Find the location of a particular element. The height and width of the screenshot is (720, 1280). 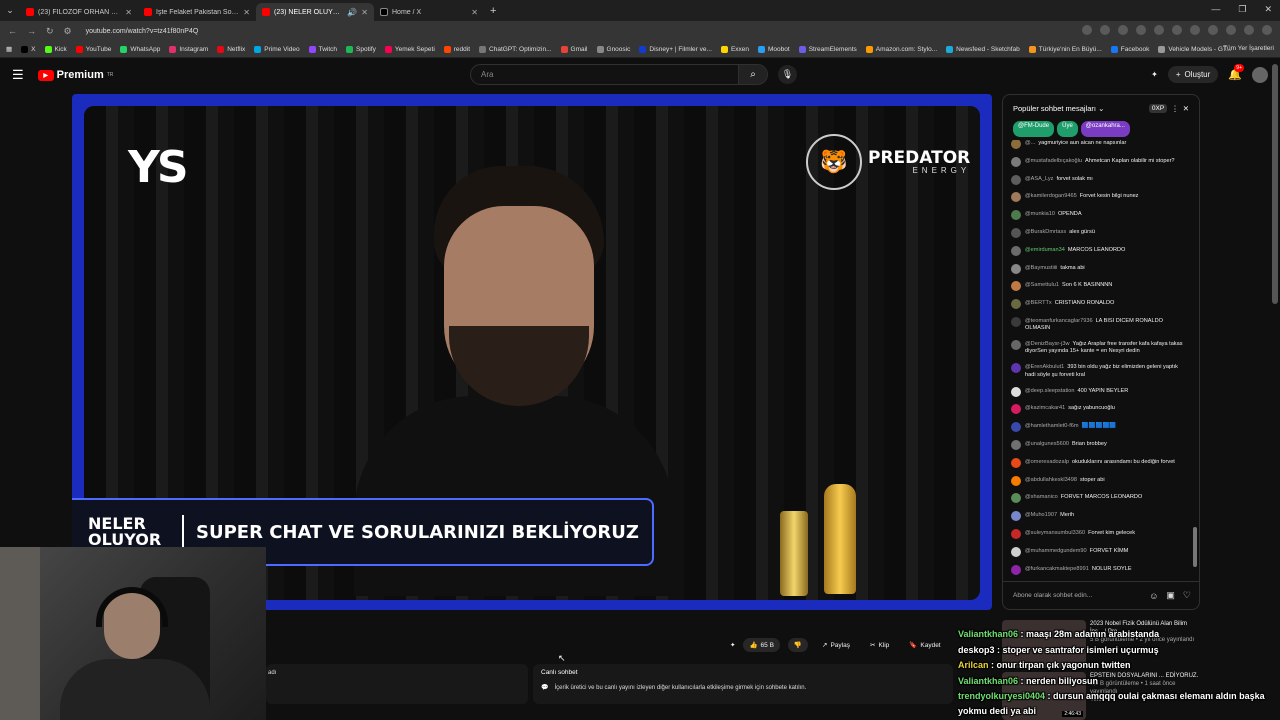

close-window-icon: ✕ is located at coordinates (1268, 9).